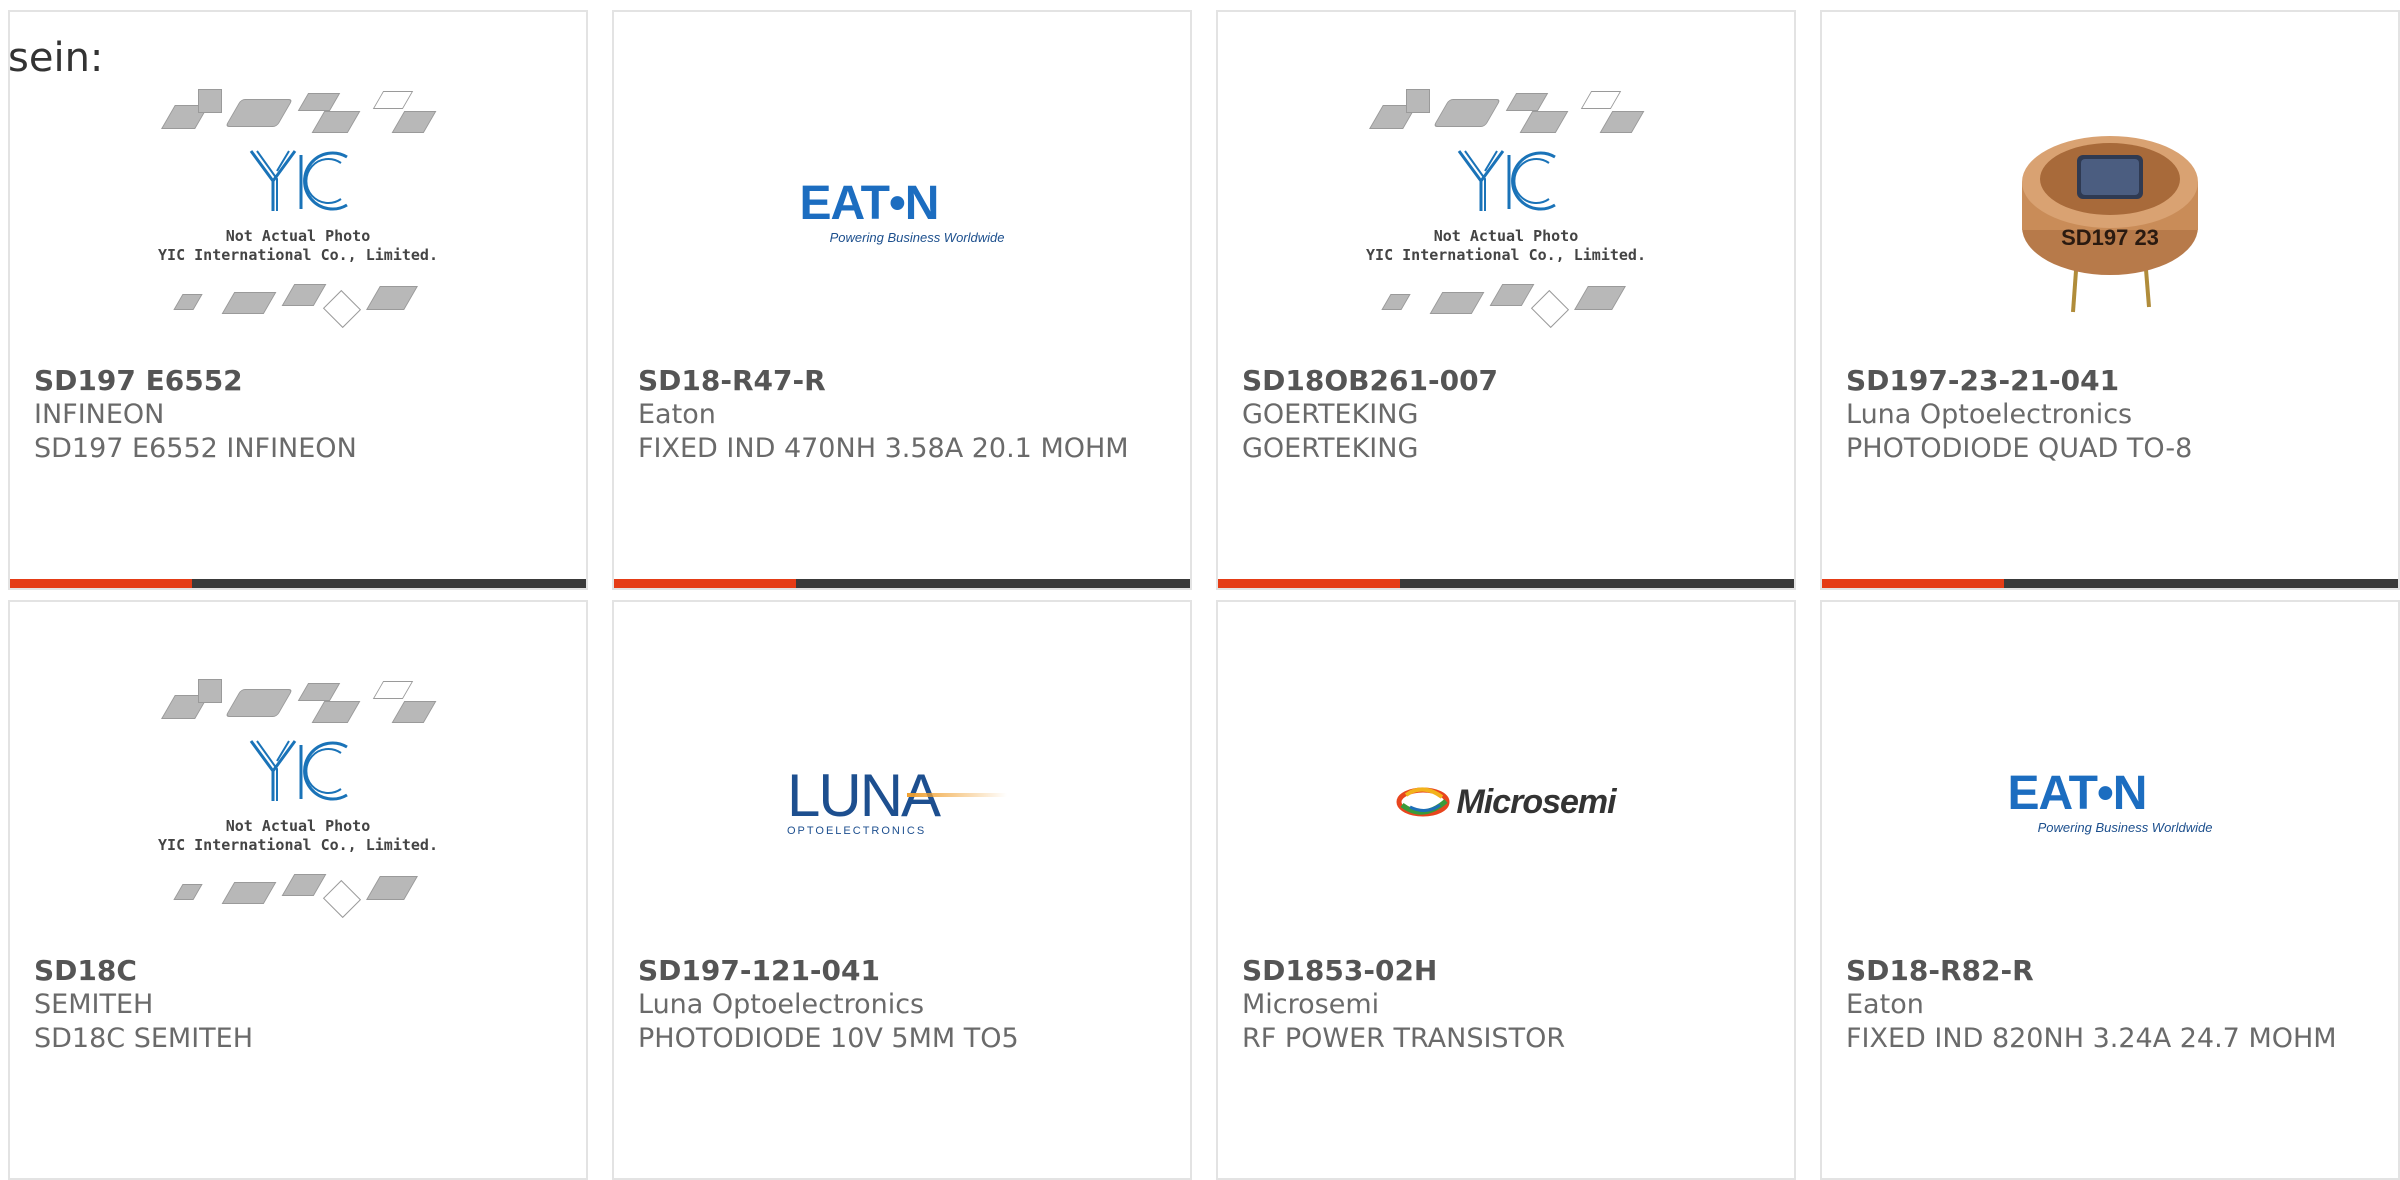 The height and width of the screenshot is (1180, 2400). What do you see at coordinates (2110, 381) in the screenshot?
I see `part-number-link: SD197-23-21-041` at bounding box center [2110, 381].